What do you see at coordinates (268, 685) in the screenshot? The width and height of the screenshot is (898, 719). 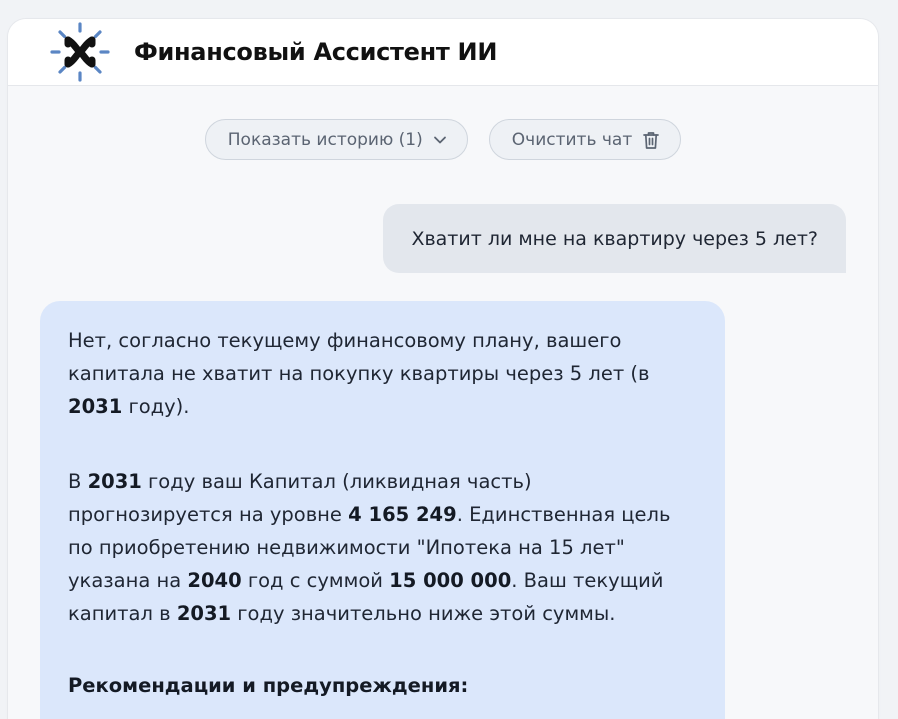 I see `recommendations-heading: Рекомендации и предупреждения:` at bounding box center [268, 685].